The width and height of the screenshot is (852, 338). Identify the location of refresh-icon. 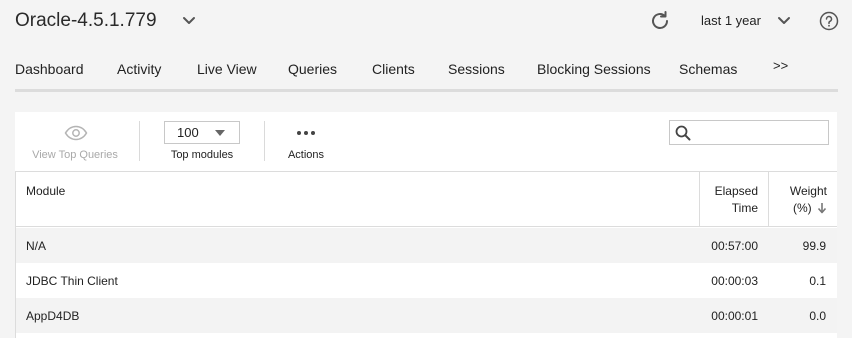
(660, 21).